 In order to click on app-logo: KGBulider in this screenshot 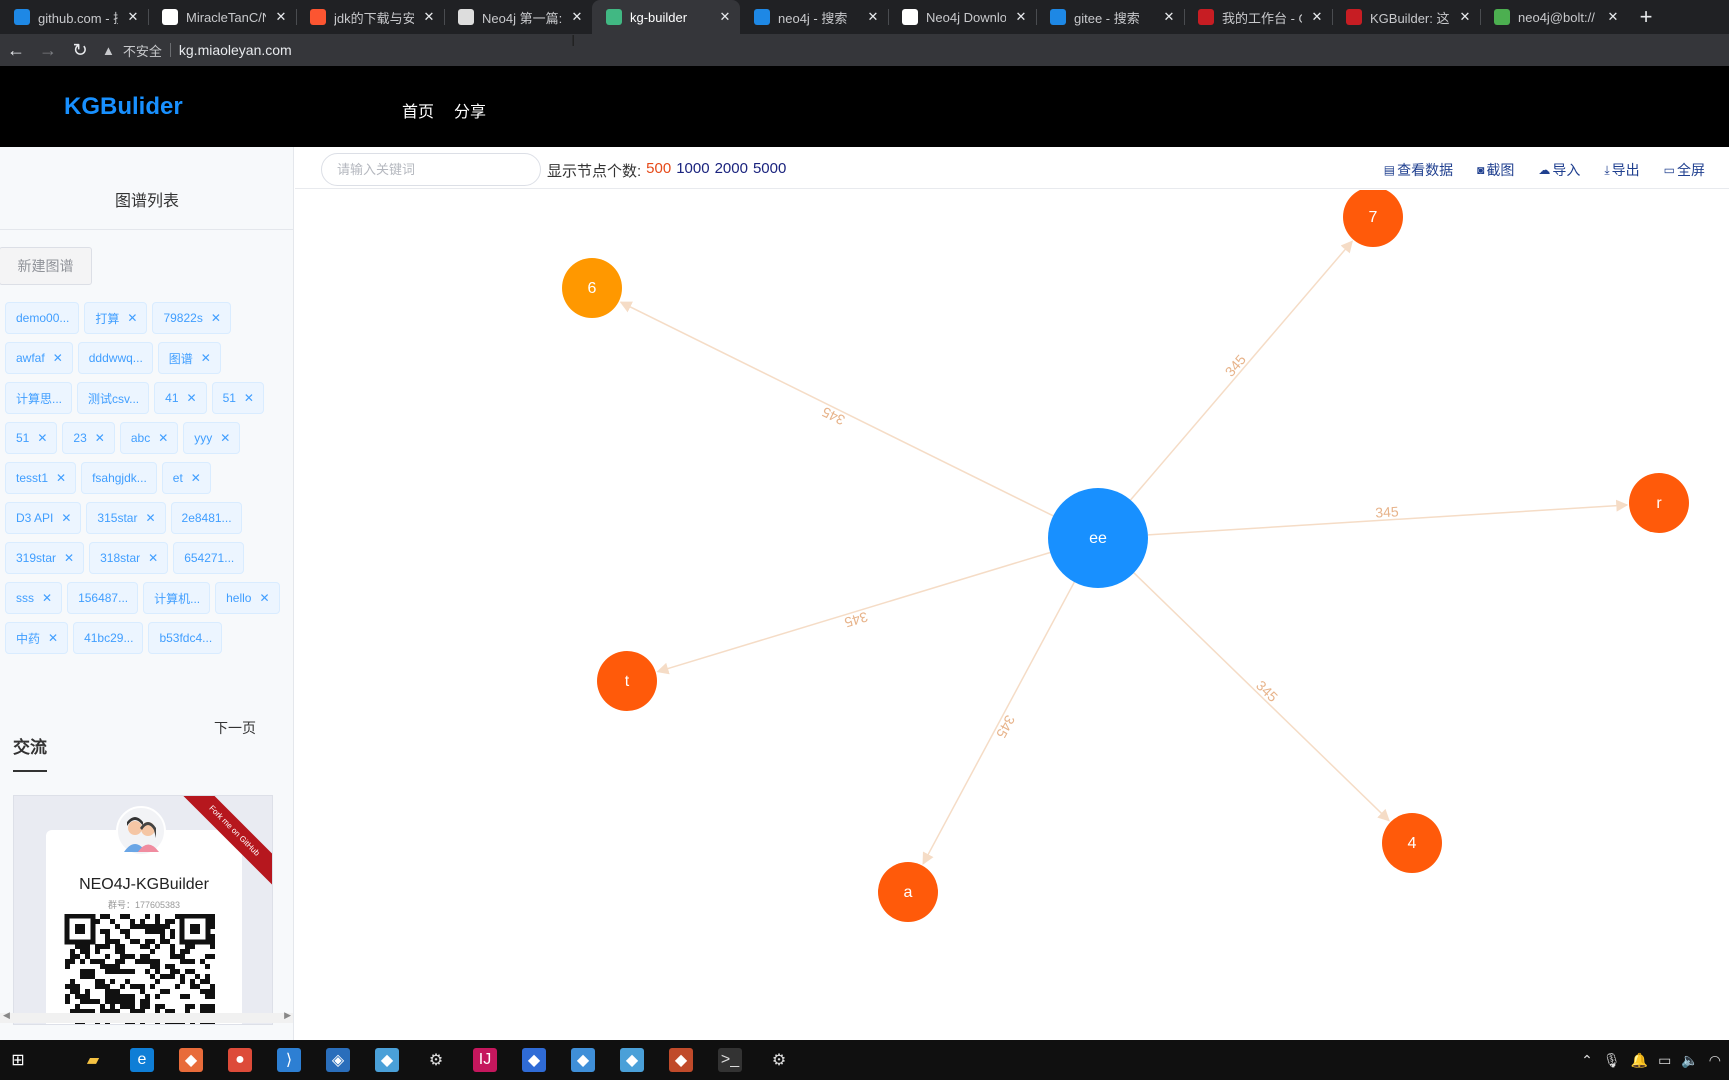, I will do `click(123, 107)`.